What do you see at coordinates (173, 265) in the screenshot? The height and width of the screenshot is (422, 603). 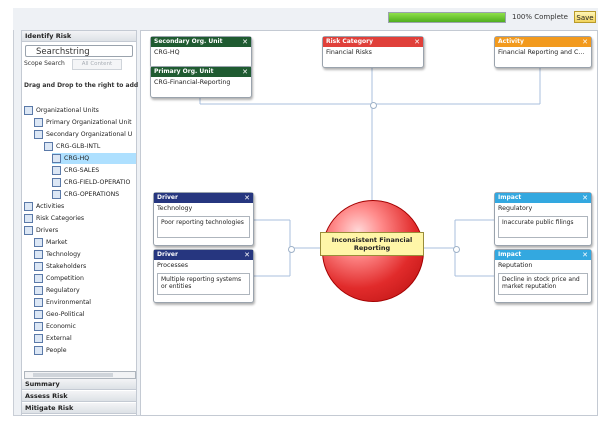 I see `card-value: Processes` at bounding box center [173, 265].